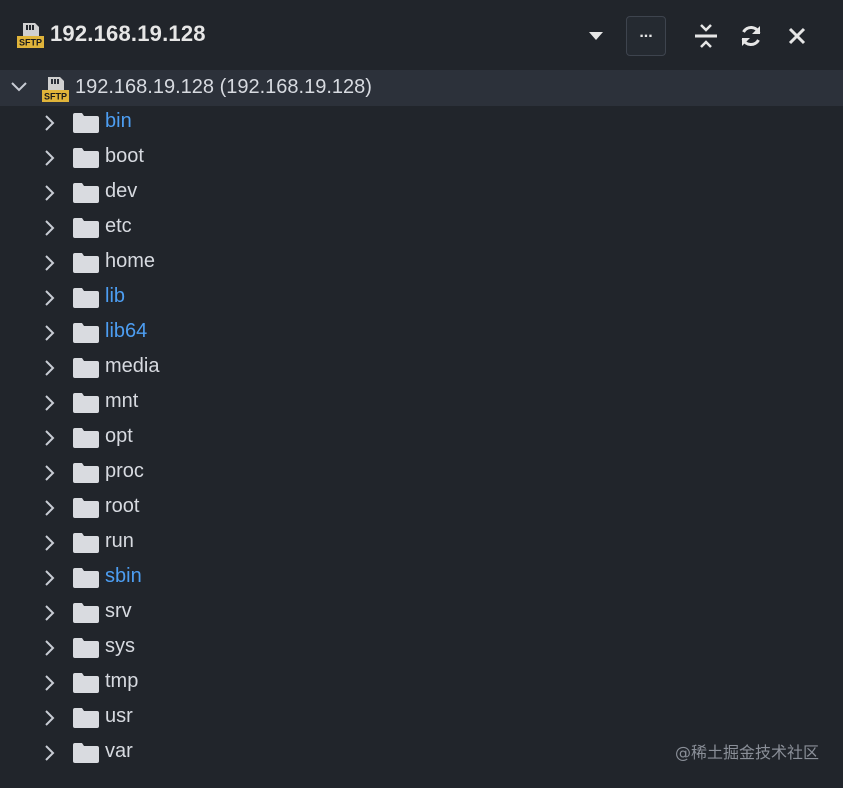  Describe the element at coordinates (223, 87) in the screenshot. I see `tree-root-label: 192.168.19.128 (192.168.19.128)` at that location.